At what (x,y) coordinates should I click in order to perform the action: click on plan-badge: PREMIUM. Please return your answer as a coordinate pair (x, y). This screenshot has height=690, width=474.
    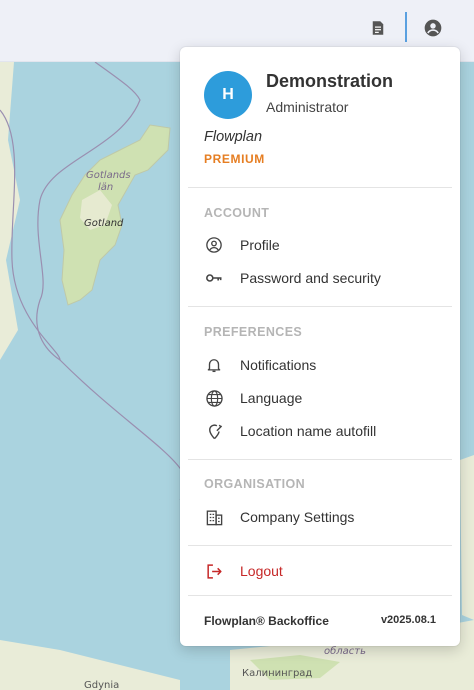
    Looking at the image, I should click on (234, 159).